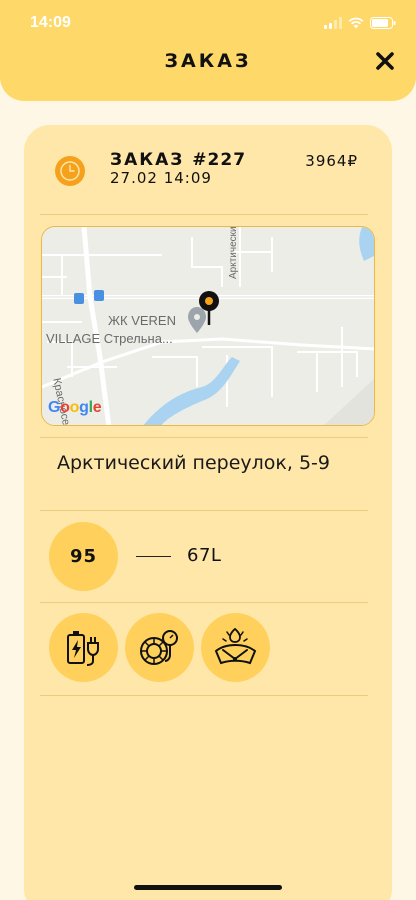 Image resolution: width=416 pixels, height=900 pixels. I want to click on header: 14:09 ЗАКАЗ, so click(208, 50).